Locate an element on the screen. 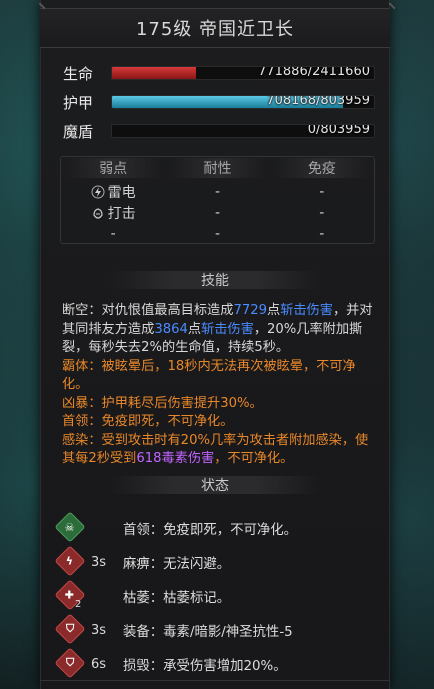  skill-text: ，不可净化。 is located at coordinates (254, 458).